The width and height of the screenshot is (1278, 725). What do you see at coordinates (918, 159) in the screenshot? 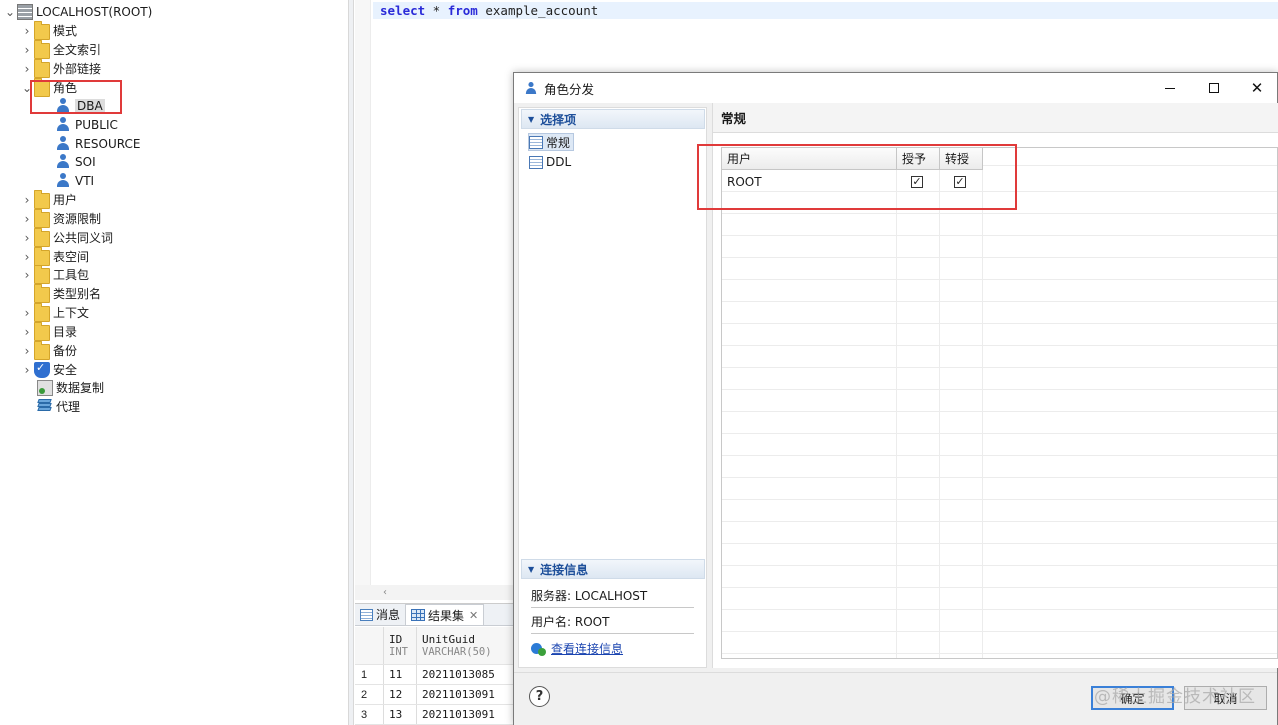
I see `column-header-grant: 授予` at bounding box center [918, 159].